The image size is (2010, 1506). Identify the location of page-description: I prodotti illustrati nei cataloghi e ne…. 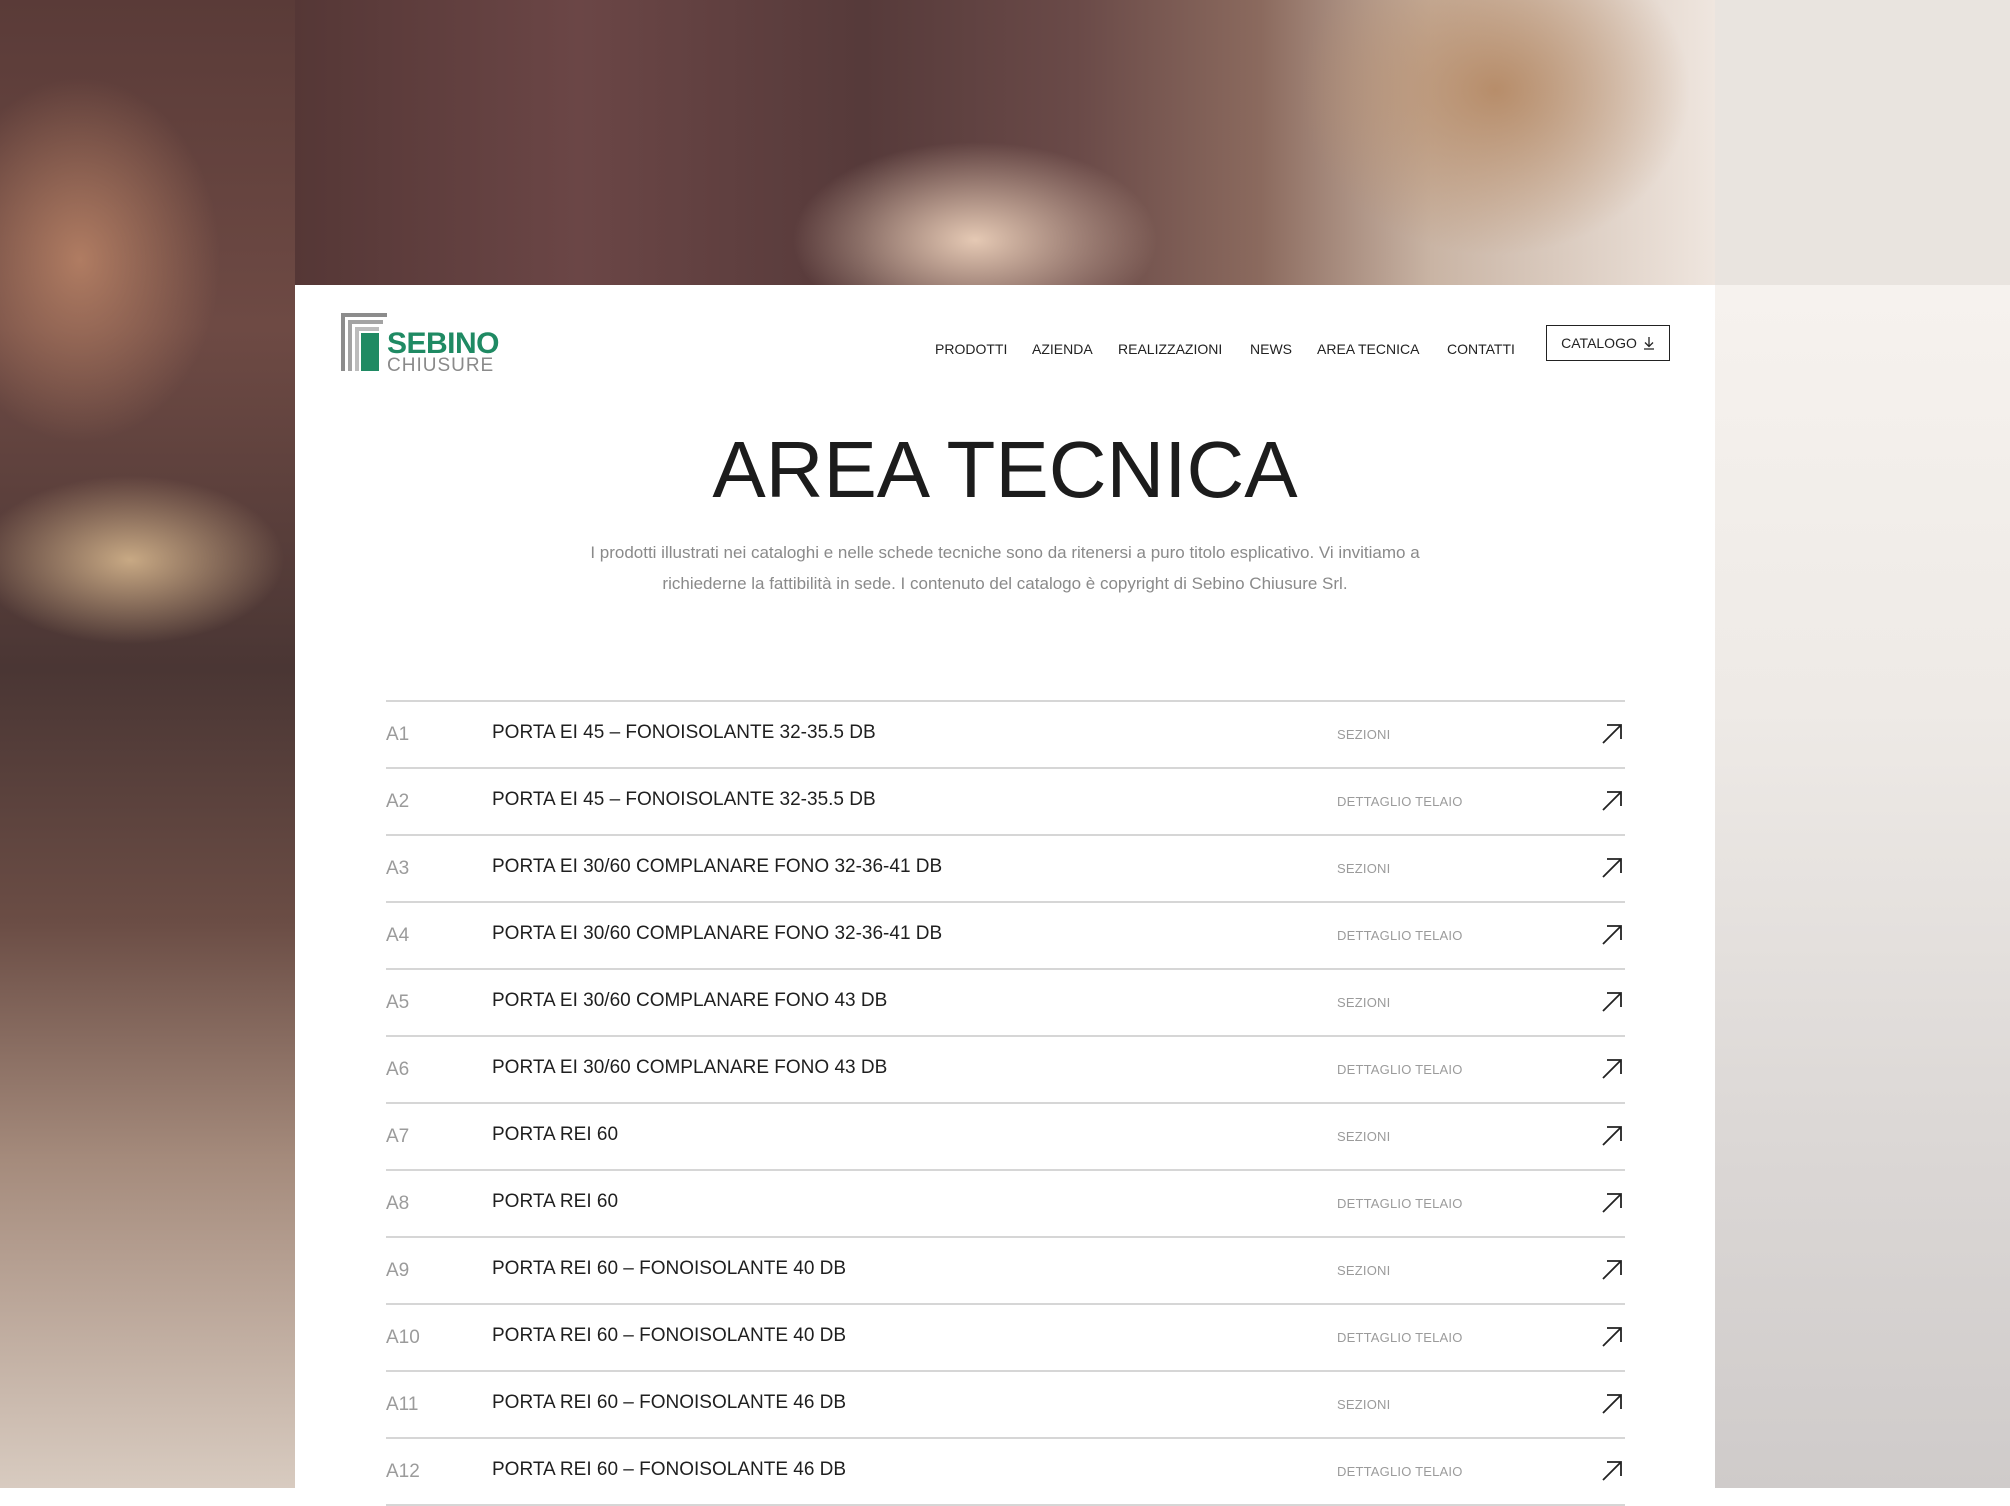
(1005, 568).